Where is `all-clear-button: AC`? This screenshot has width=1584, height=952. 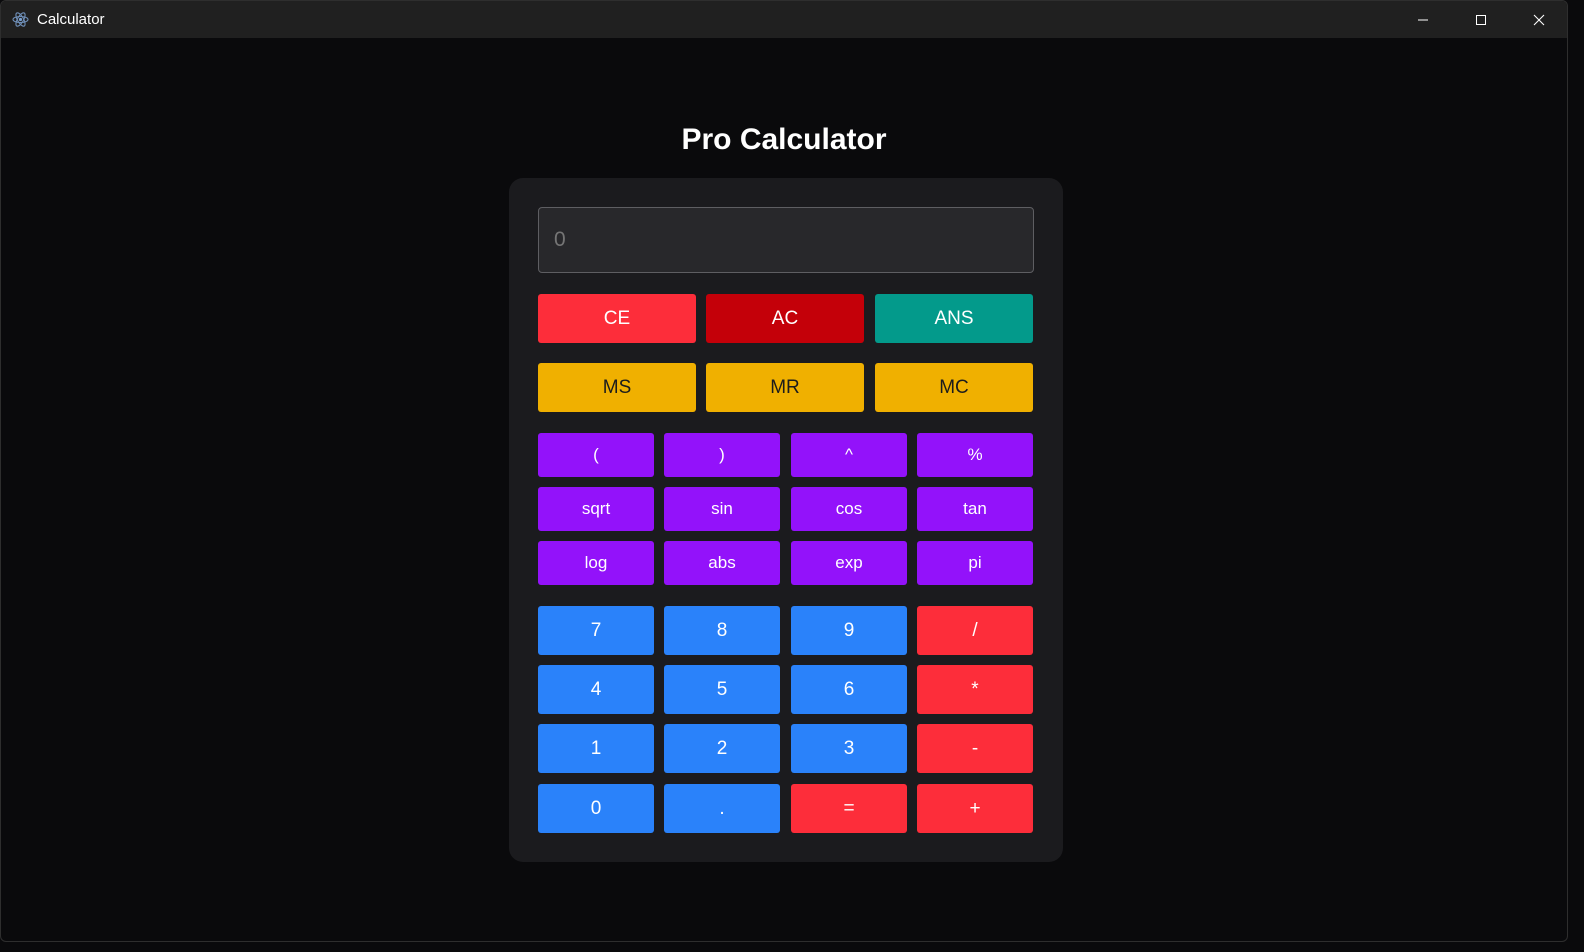
all-clear-button: AC is located at coordinates (785, 318).